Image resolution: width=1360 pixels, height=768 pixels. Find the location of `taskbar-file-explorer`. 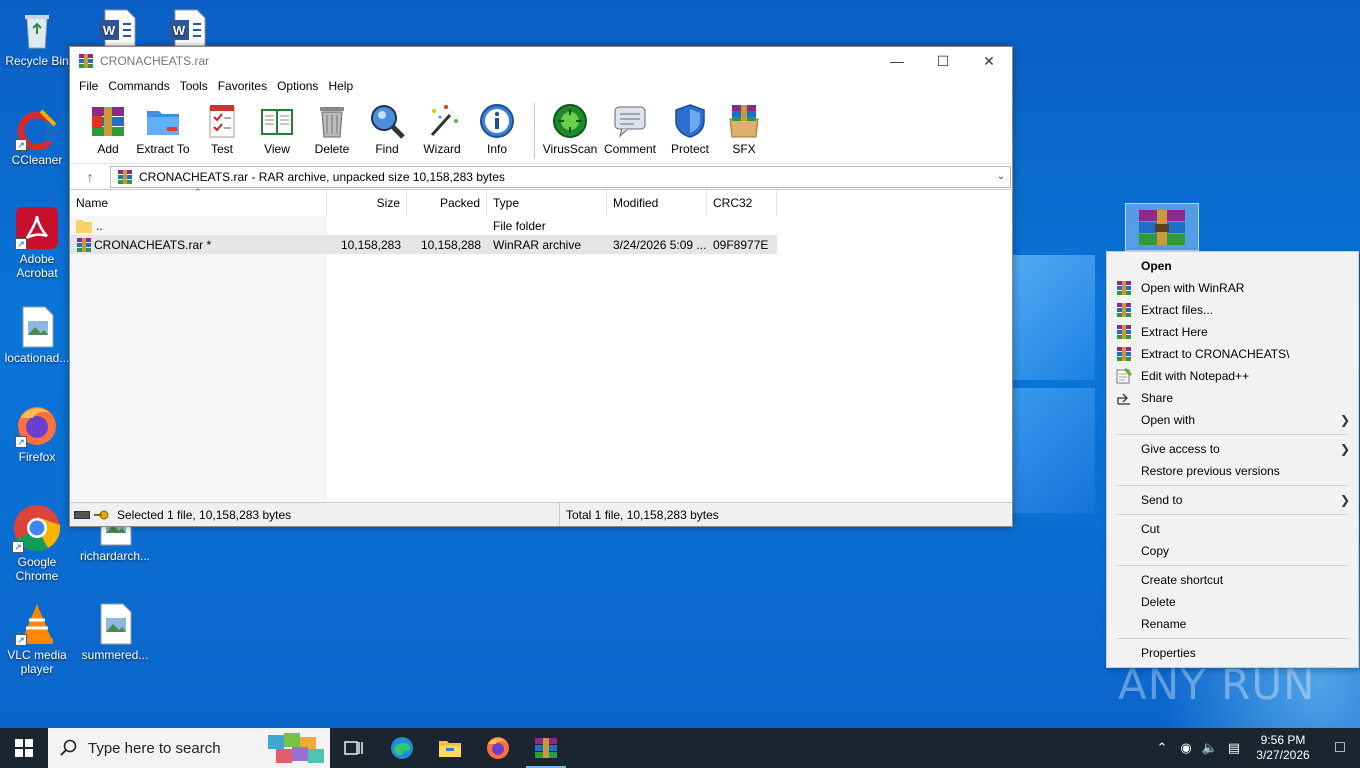

taskbar-file-explorer is located at coordinates (450, 748).